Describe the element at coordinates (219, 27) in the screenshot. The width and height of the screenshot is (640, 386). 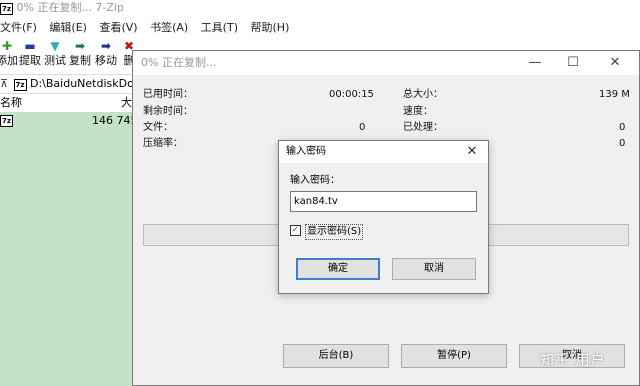
I see `menu-tools: 工具(T)` at that location.